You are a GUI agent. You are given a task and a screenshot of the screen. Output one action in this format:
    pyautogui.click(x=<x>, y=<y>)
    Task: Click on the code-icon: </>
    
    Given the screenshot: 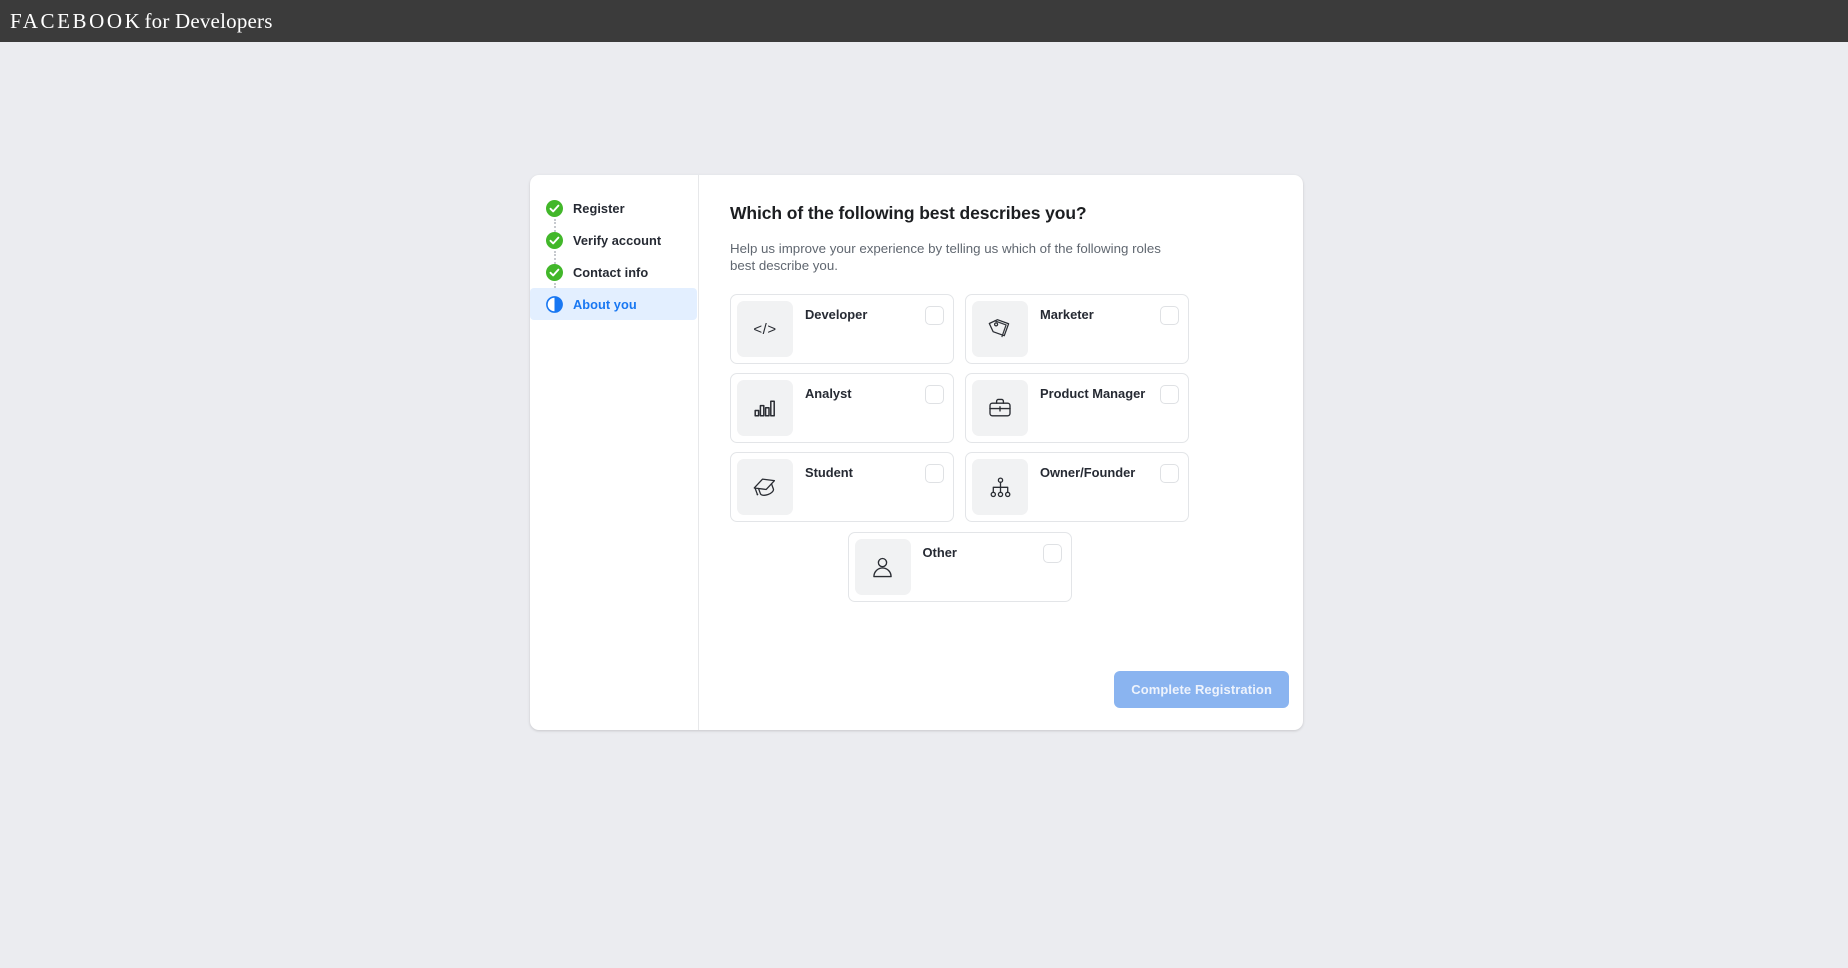 What is the action you would take?
    pyautogui.click(x=765, y=329)
    